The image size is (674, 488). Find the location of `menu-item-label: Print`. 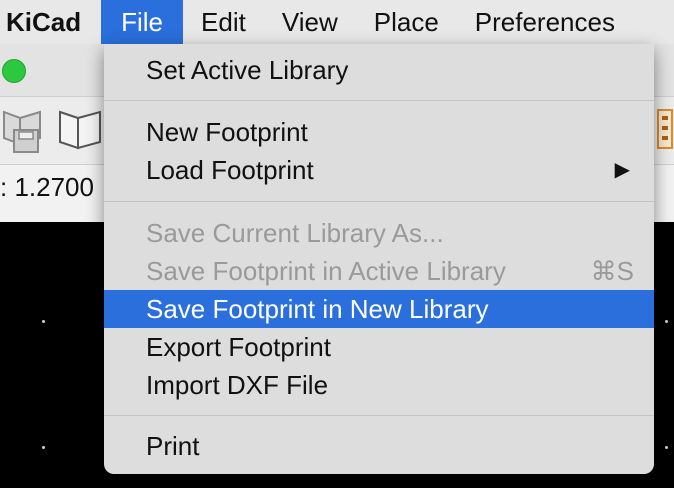

menu-item-label: Print is located at coordinates (173, 446).